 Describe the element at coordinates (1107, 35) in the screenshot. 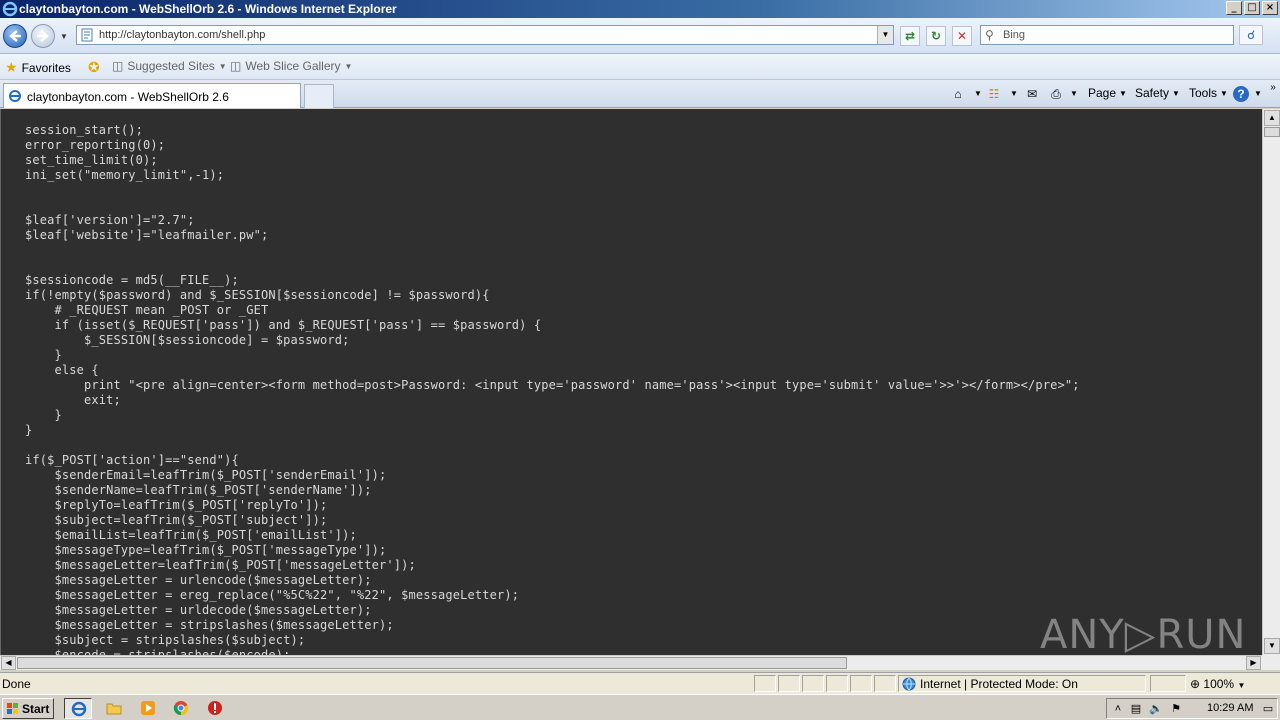

I see `search-input: ⚲ Bing` at that location.